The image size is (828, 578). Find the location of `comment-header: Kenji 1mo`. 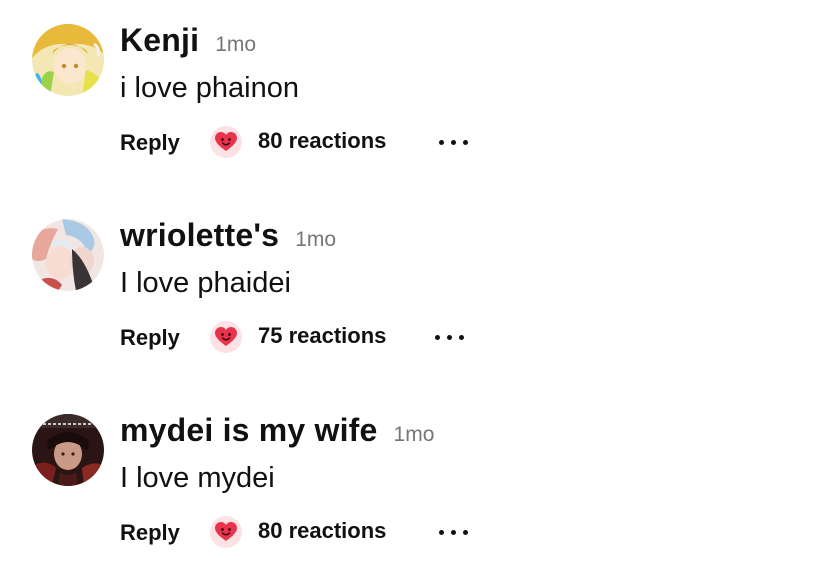

comment-header: Kenji 1mo is located at coordinates (188, 44).